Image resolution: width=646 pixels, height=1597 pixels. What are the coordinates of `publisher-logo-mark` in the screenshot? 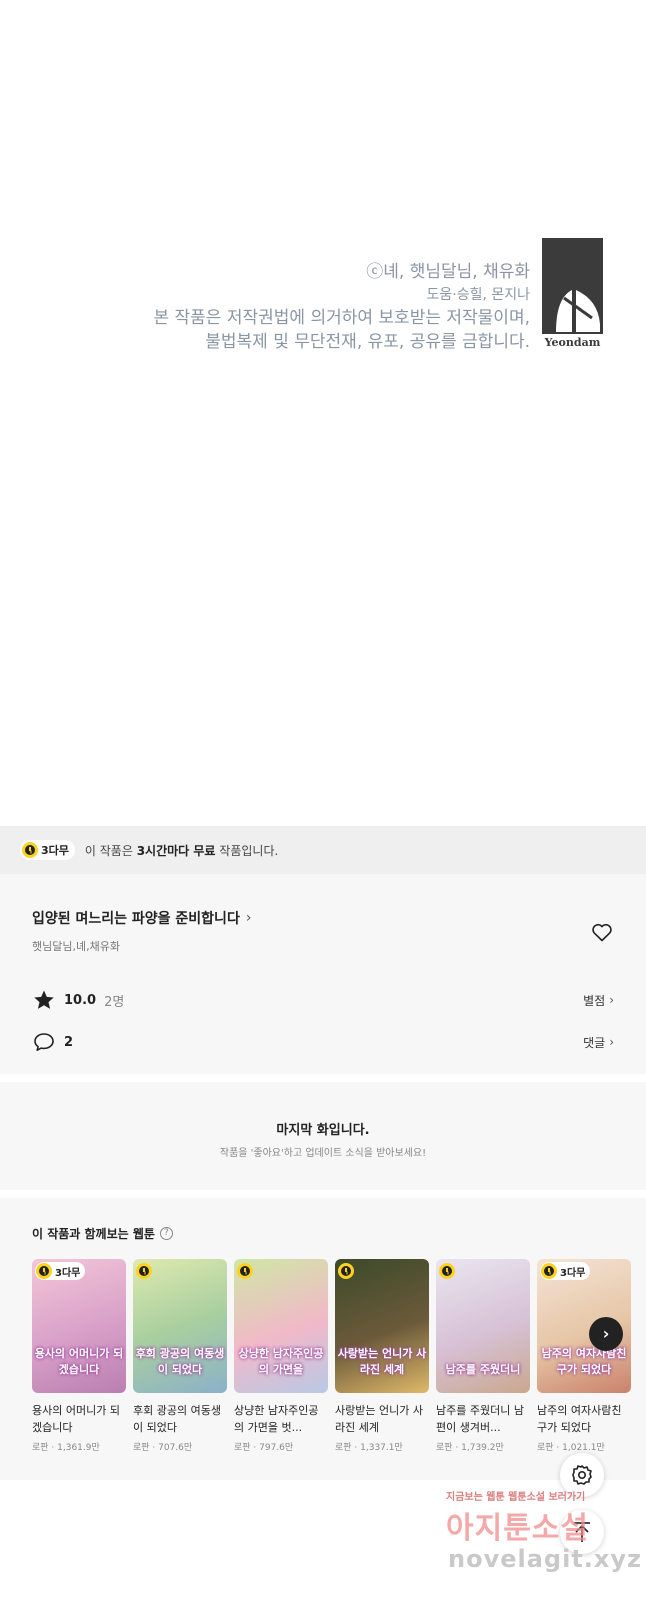 It's located at (572, 286).